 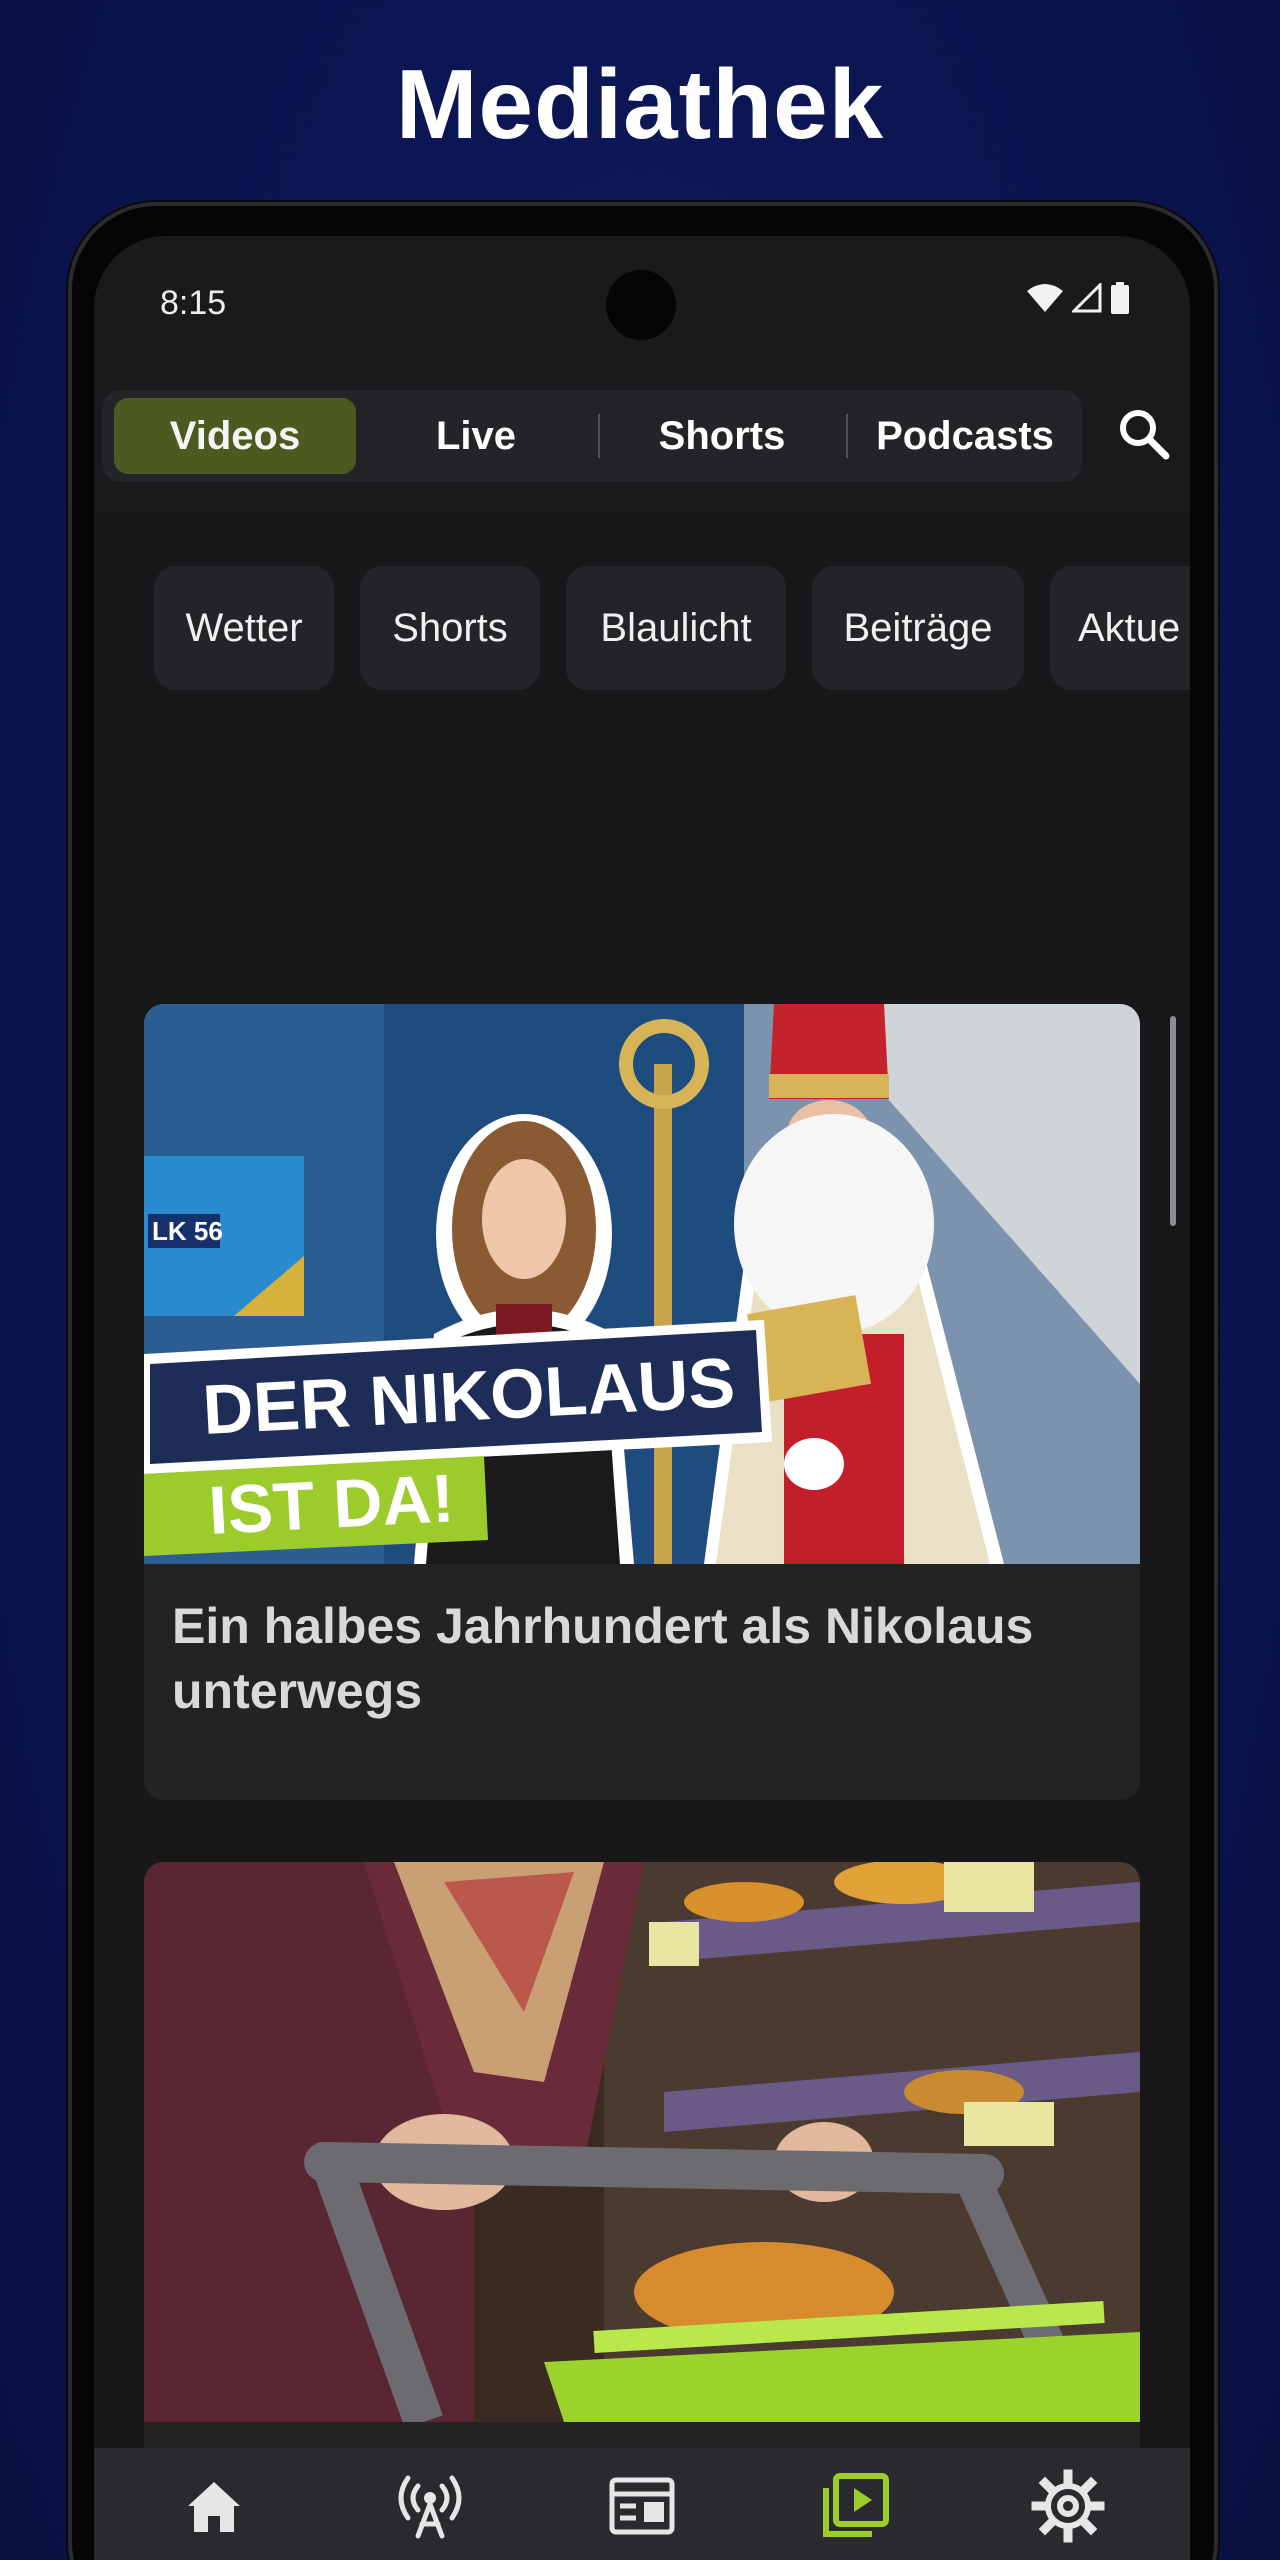 I want to click on signal-icon, so click(x=1087, y=298).